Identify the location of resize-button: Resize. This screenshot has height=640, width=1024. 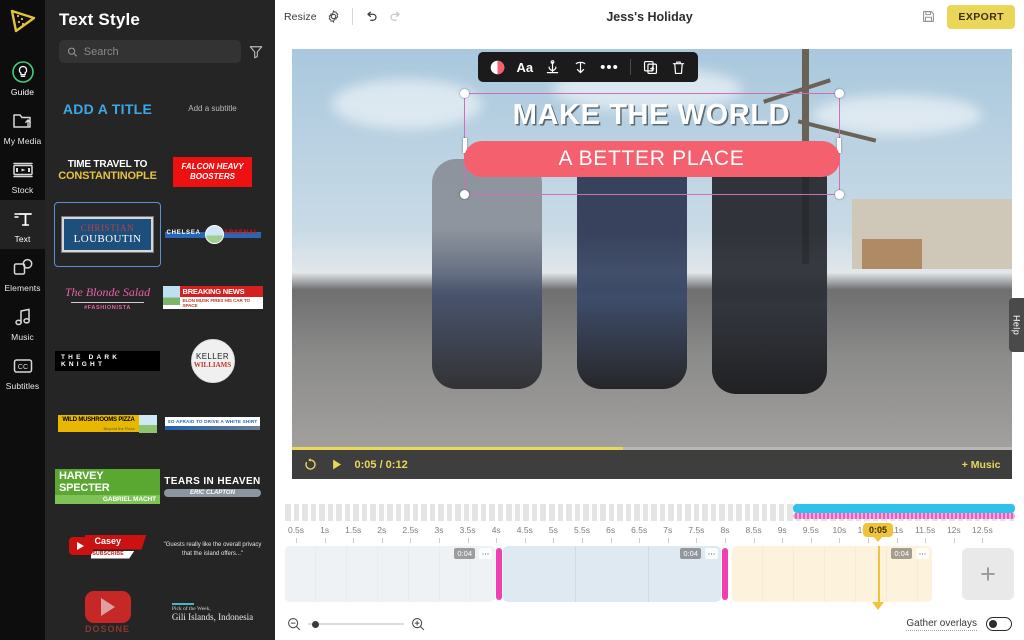
(300, 17).